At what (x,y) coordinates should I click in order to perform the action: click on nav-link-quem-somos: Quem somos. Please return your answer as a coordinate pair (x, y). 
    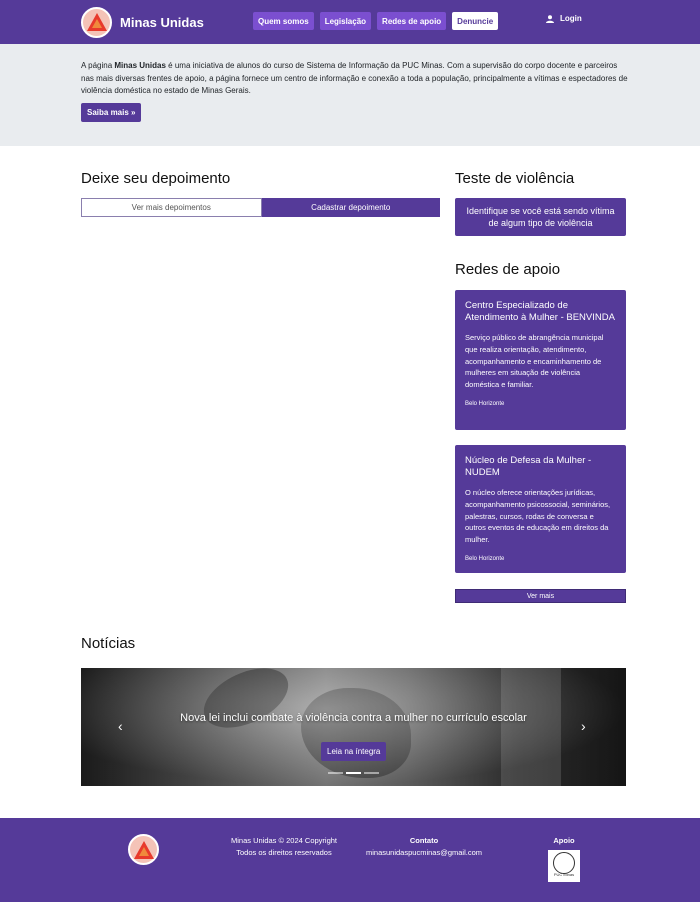
    Looking at the image, I should click on (283, 21).